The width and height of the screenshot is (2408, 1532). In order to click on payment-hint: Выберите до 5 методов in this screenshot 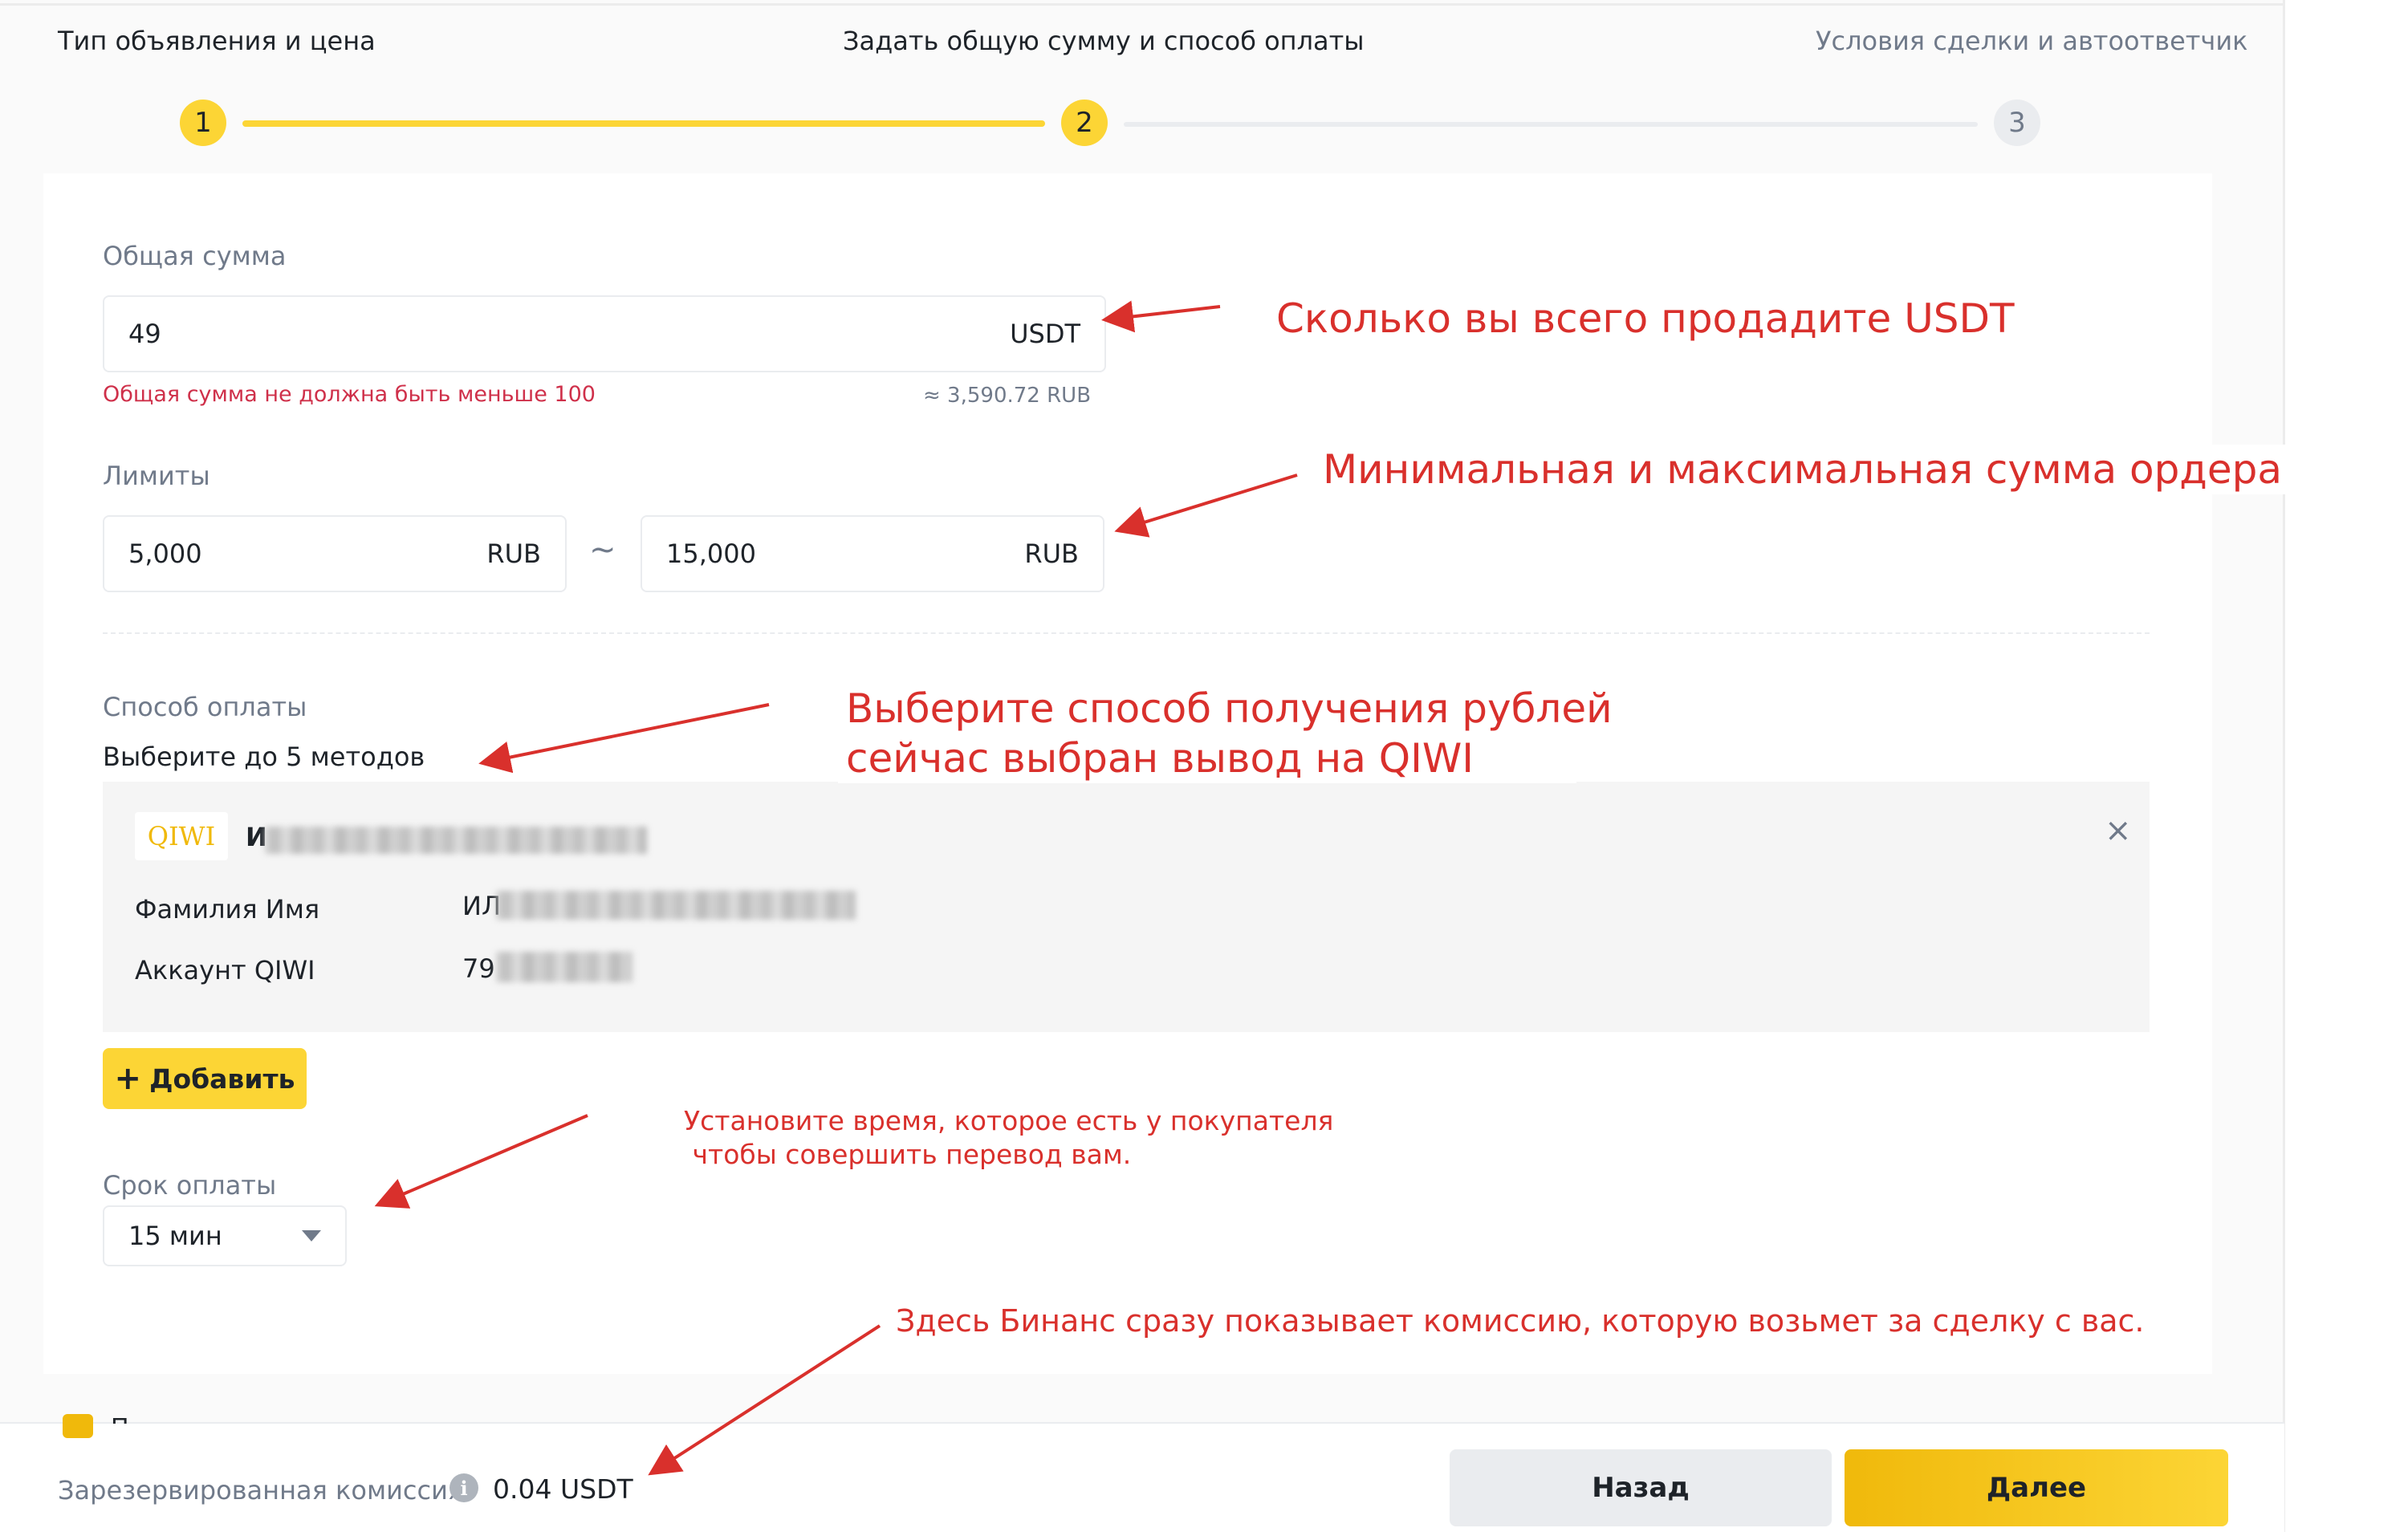, I will do `click(264, 757)`.